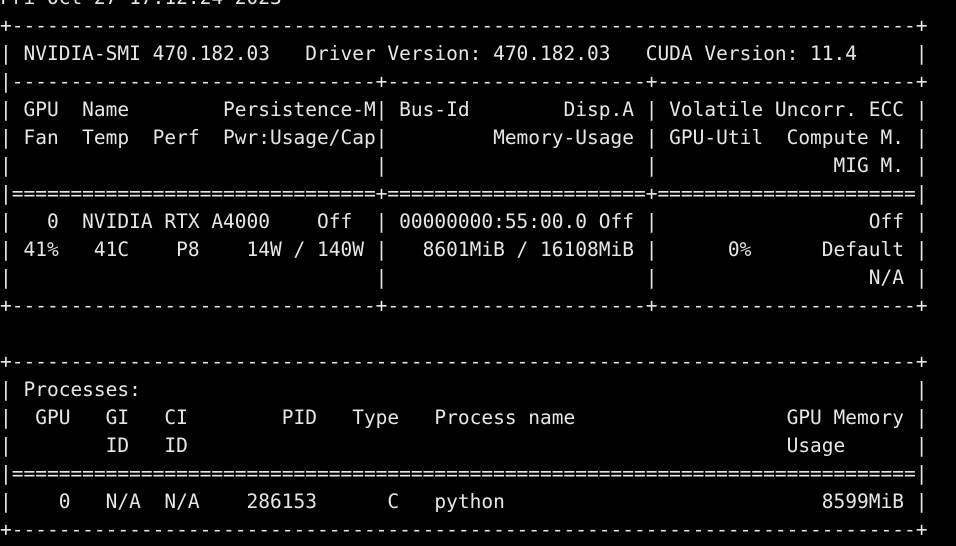 The width and height of the screenshot is (956, 546). I want to click on process-row: | 0 N/A N/A 286153 C python 8599MiB |, so click(464, 501).